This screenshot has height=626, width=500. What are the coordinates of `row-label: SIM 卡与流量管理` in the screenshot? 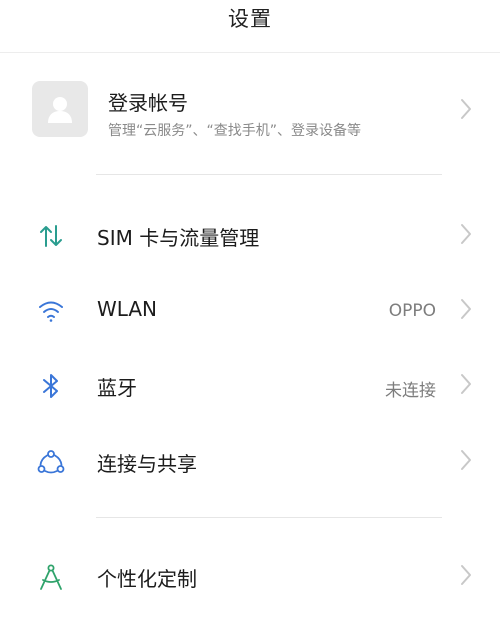 It's located at (178, 238).